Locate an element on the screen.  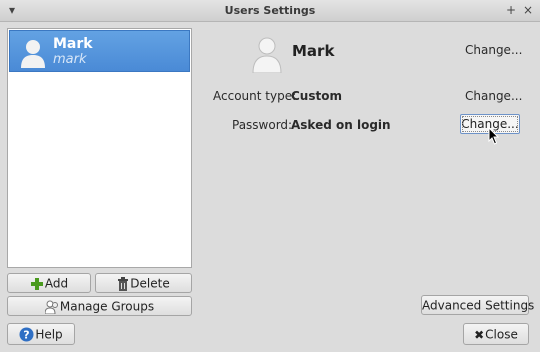
plus-icon is located at coordinates (36, 283).